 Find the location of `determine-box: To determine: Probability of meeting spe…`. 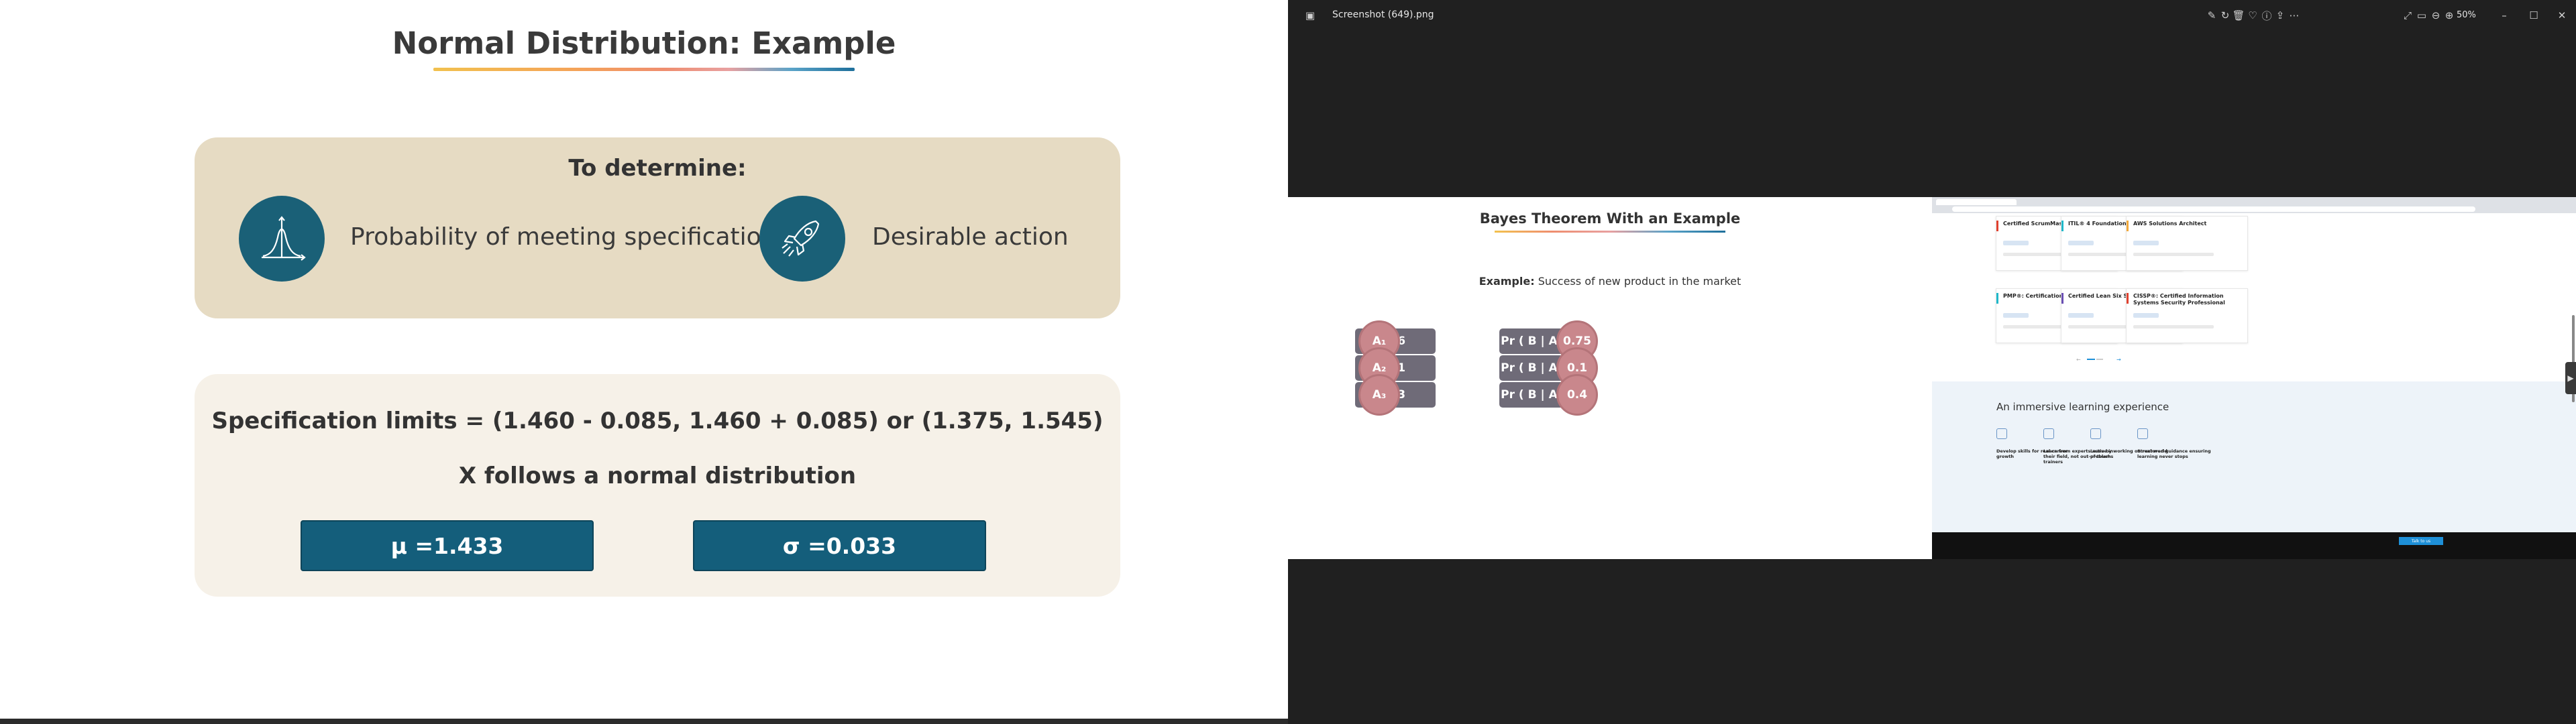

determine-box: To determine: Probability of meeting spe… is located at coordinates (657, 227).